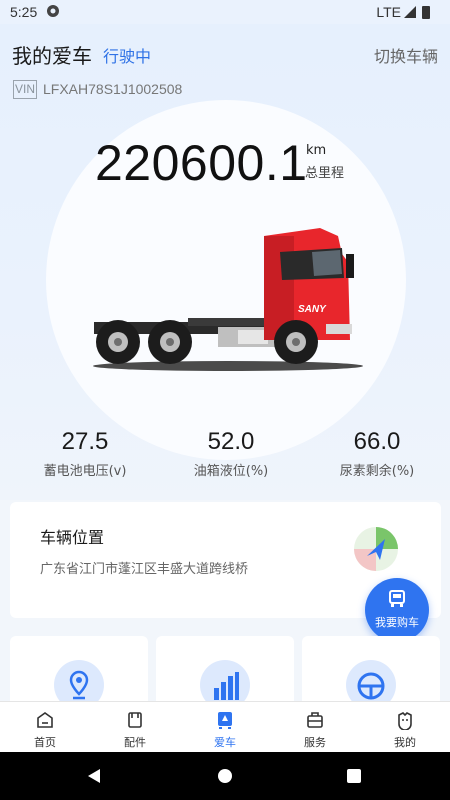 The height and width of the screenshot is (800, 450). I want to click on system-navigation-bar, so click(225, 776).